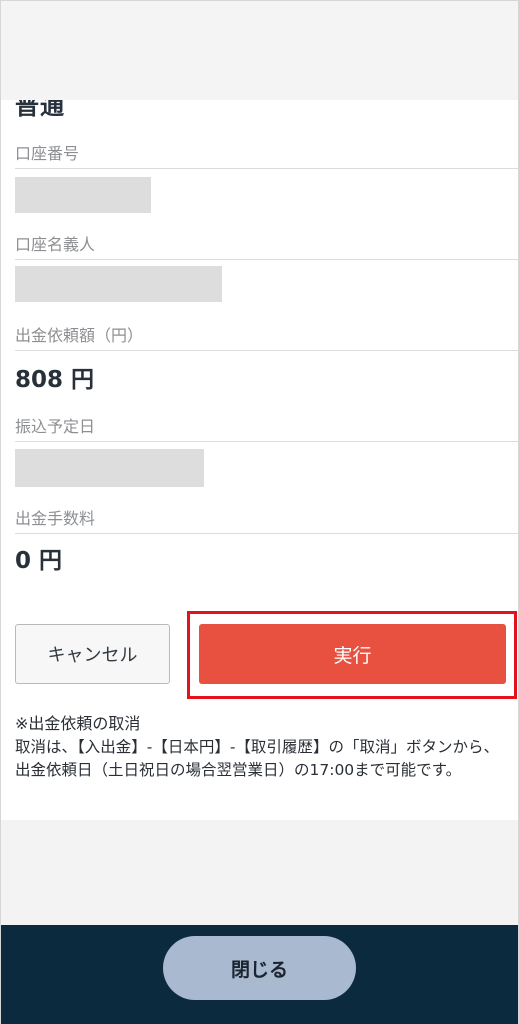  Describe the element at coordinates (39, 561) in the screenshot. I see `withdrawal-fee-value: 0 円` at that location.